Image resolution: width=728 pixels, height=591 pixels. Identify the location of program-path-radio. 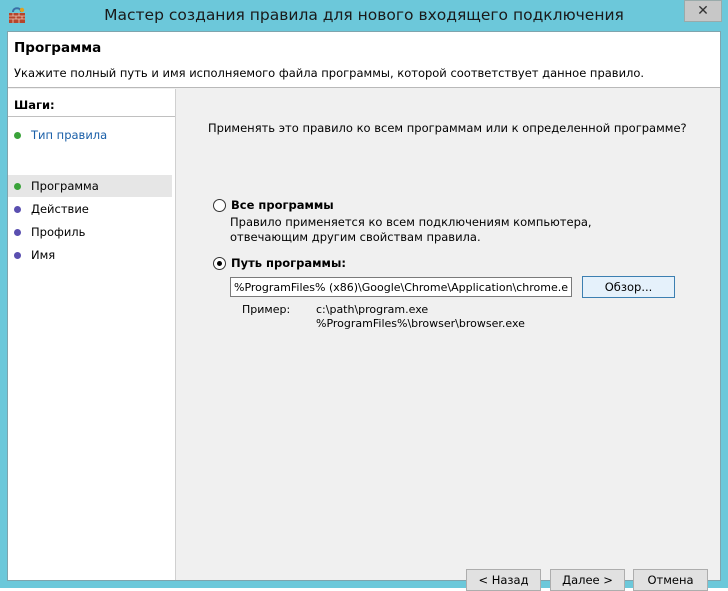
(219, 263).